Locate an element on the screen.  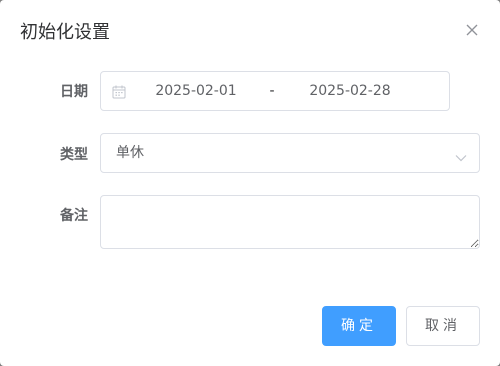
cancel-button: 取消 is located at coordinates (443, 326).